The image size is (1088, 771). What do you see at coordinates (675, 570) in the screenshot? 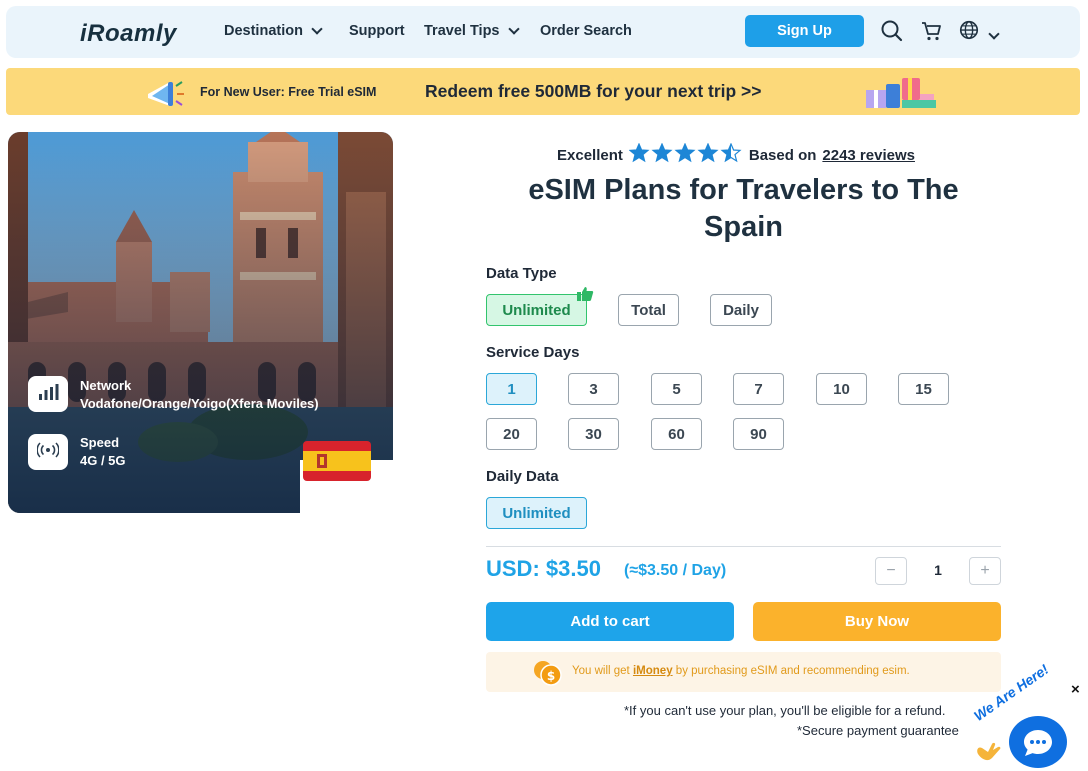
I see `price-per-day: (≈$3.50 / Day)` at bounding box center [675, 570].